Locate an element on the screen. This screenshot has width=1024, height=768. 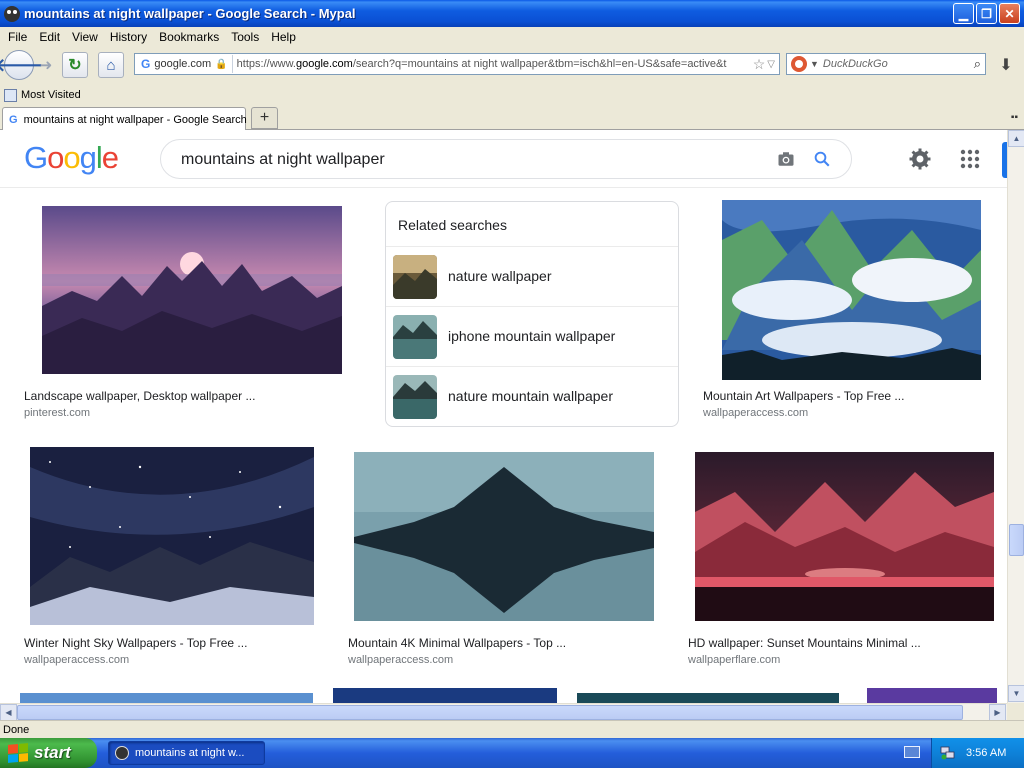
google-favicon-icon: G is located at coordinates (146, 64).